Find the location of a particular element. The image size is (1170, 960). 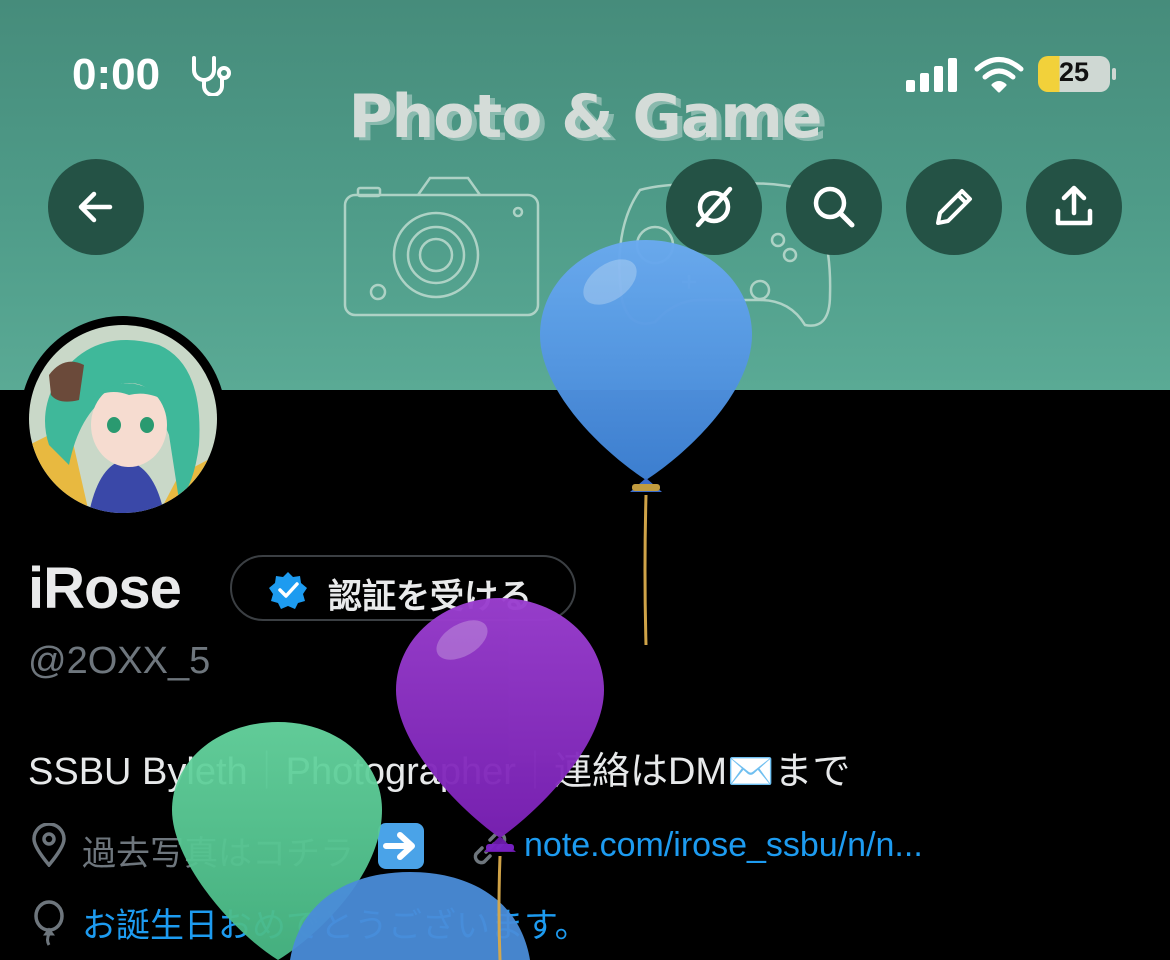

explore-button is located at coordinates (714, 207).